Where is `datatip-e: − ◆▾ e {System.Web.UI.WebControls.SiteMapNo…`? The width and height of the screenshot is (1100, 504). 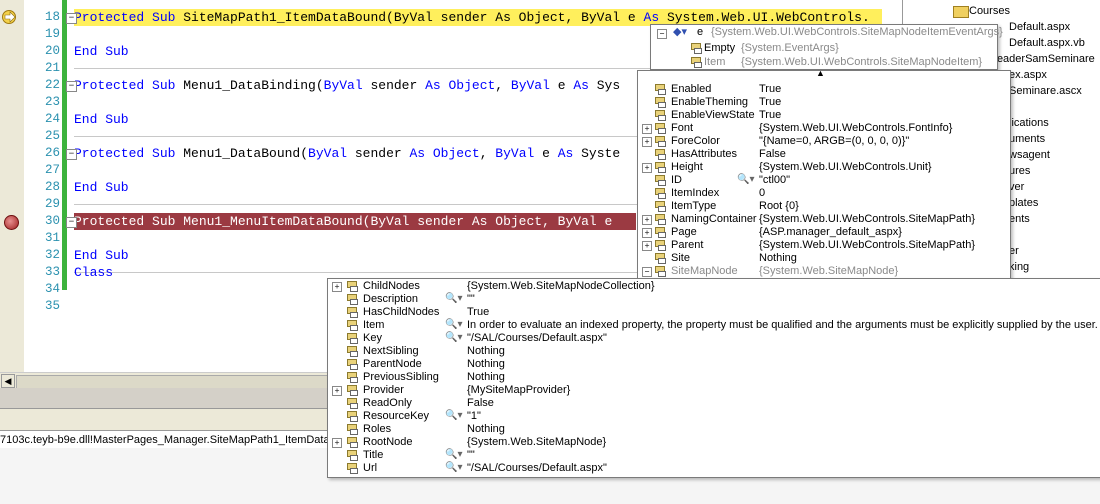
datatip-e: − ◆▾ e {System.Web.UI.WebControls.SiteMapNo… is located at coordinates (826, 47).